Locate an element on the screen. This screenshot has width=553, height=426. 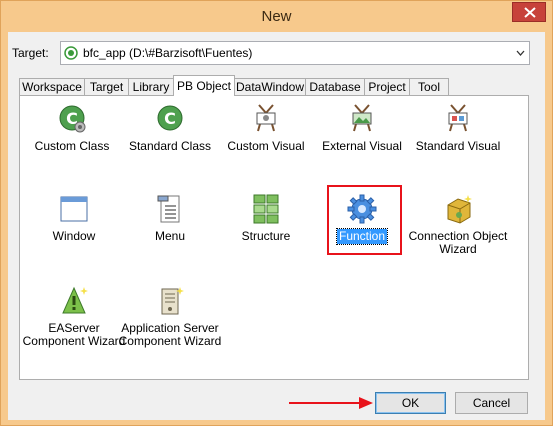
item-menu: Menu is located at coordinates (170, 218).